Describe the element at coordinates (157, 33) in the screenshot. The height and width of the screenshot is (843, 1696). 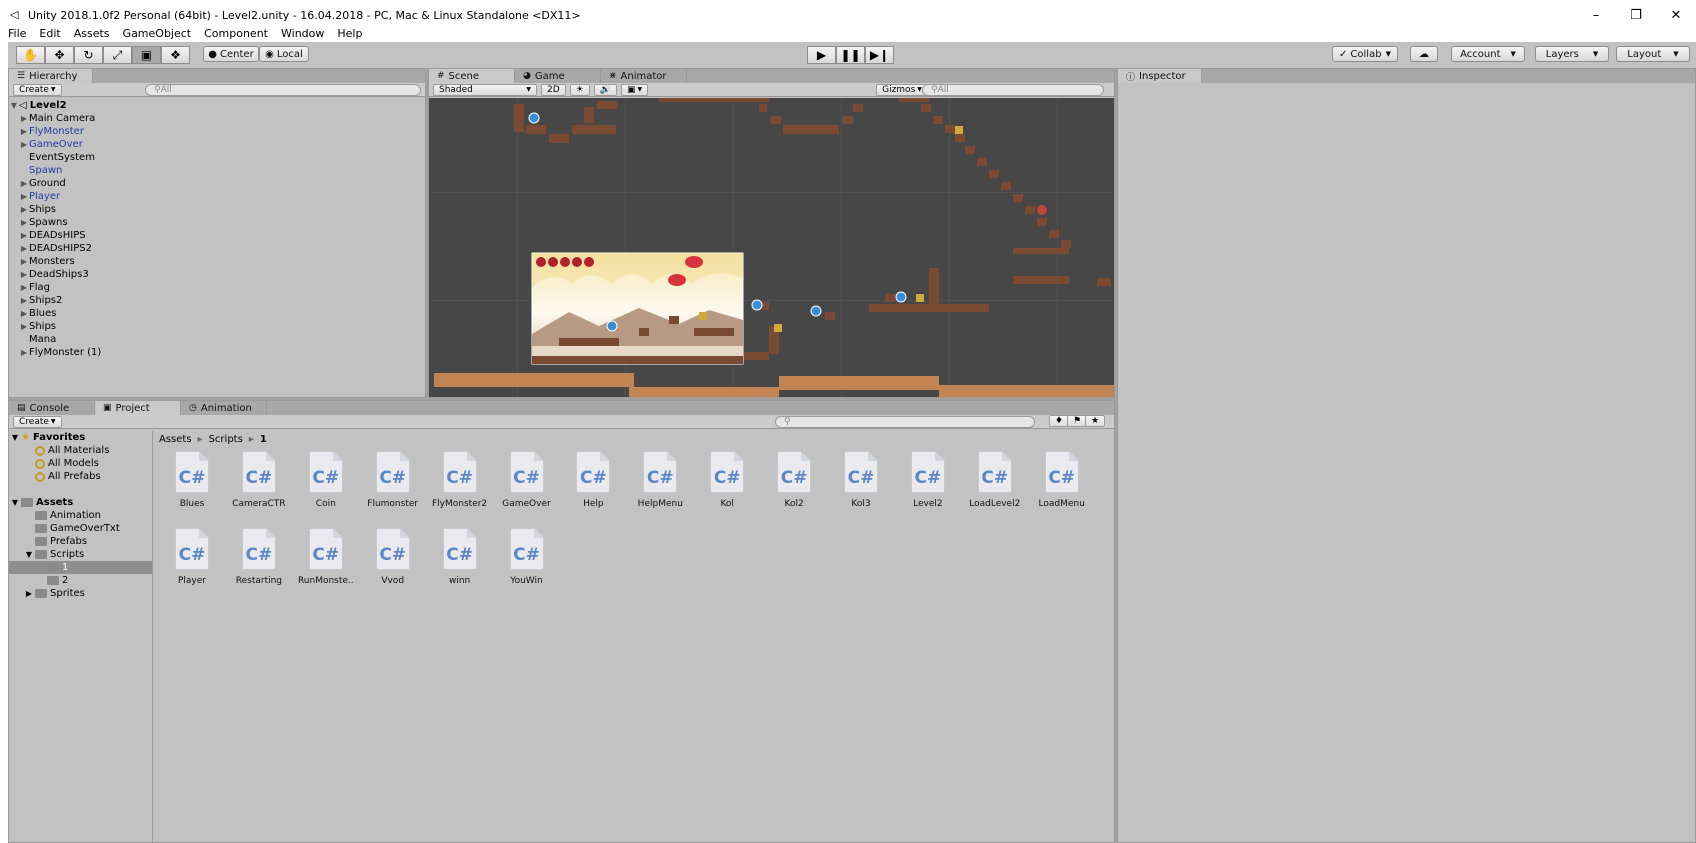
I see `menu-gameobject: GameObject` at that location.